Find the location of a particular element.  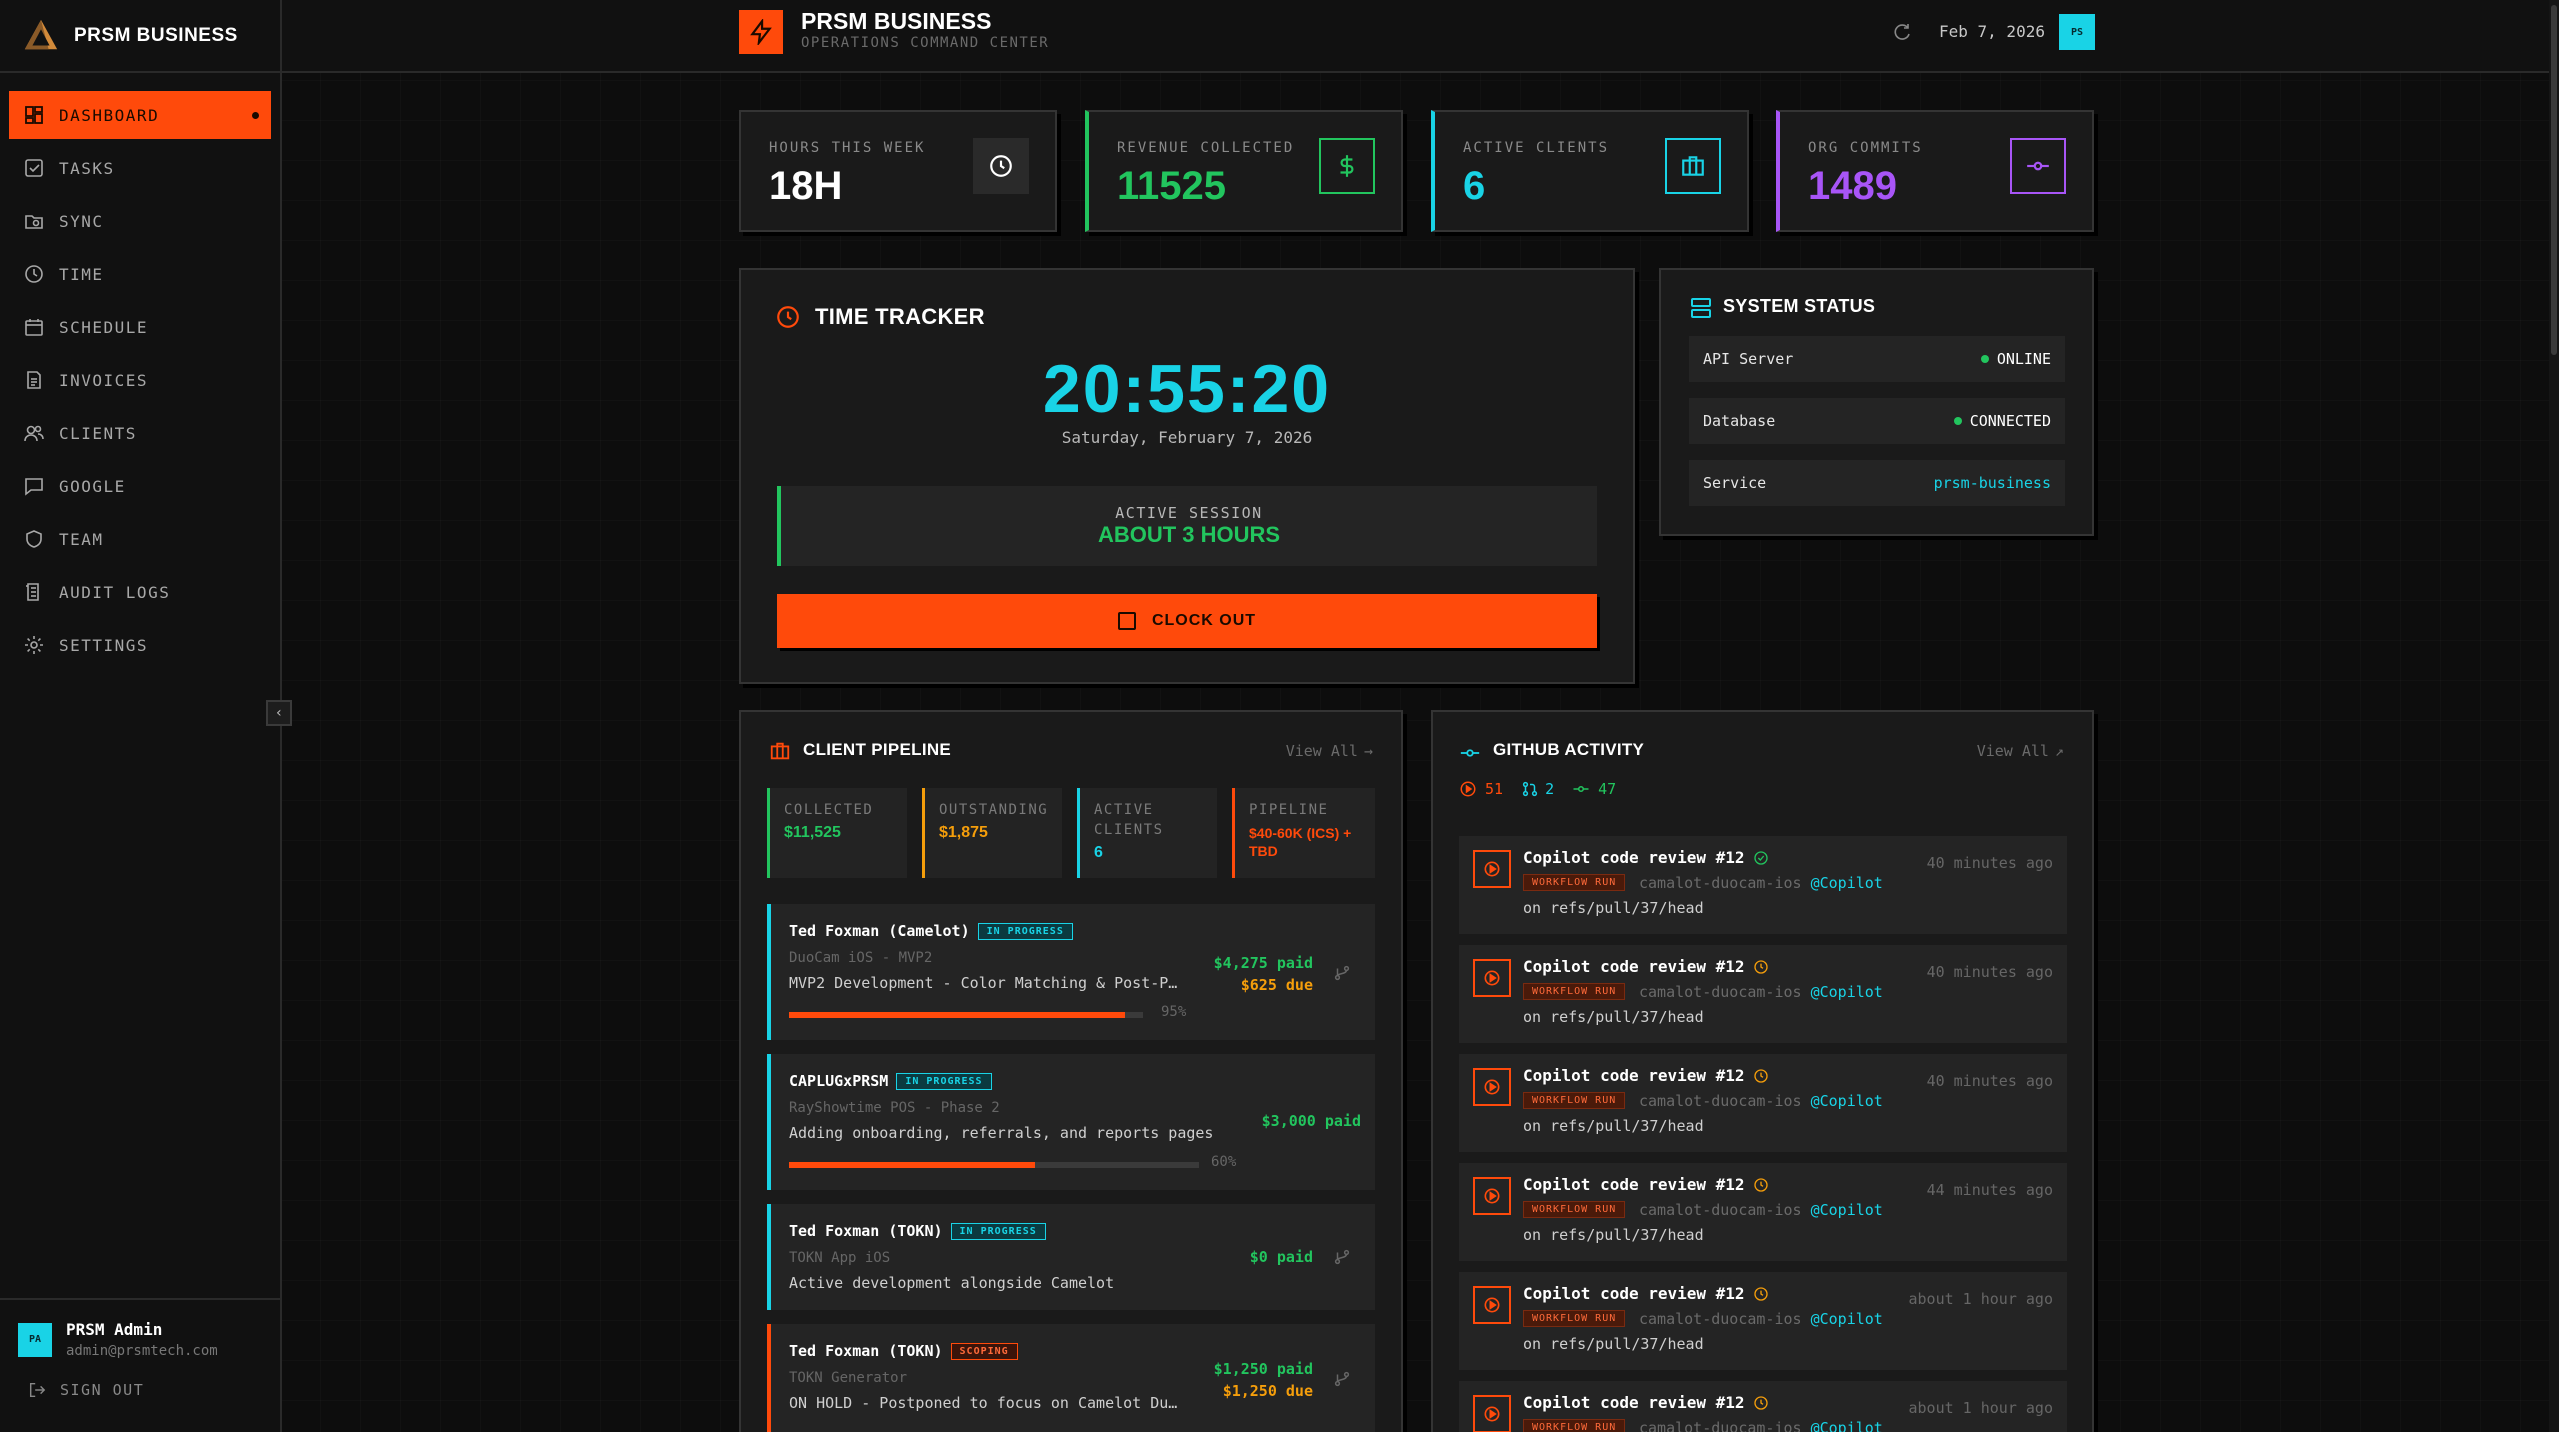

sidebar-item-tasks: TASKS is located at coordinates (140, 168).